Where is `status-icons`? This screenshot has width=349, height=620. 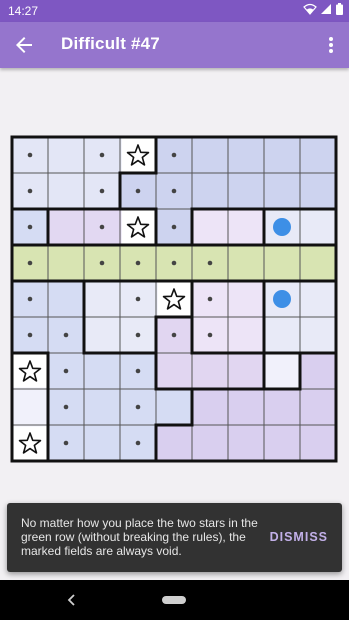 status-icons is located at coordinates (323, 9).